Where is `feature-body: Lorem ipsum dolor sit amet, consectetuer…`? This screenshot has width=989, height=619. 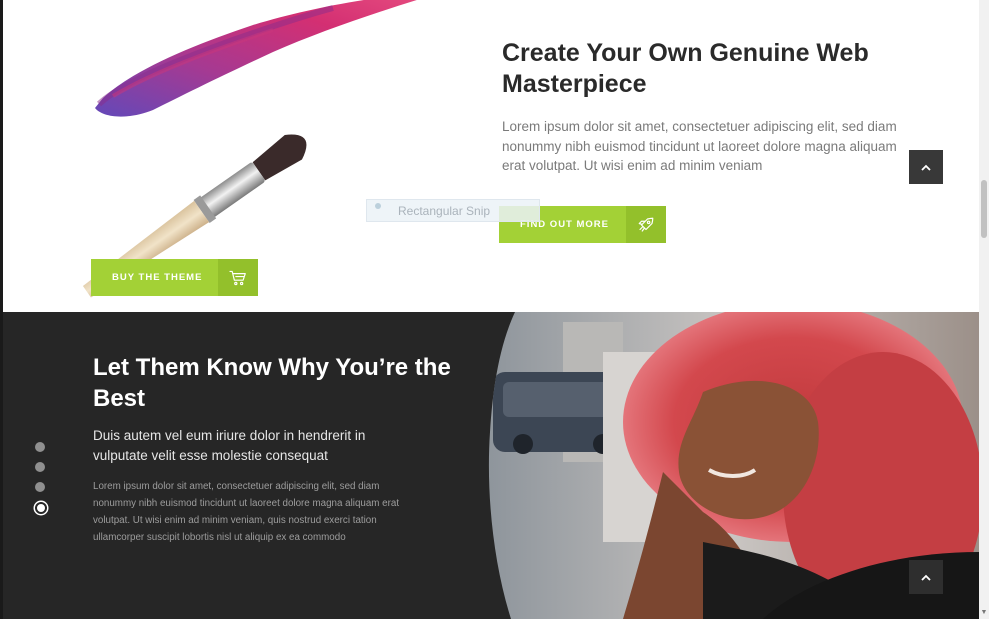
feature-body: Lorem ipsum dolor sit amet, consectetuer… is located at coordinates (246, 512).